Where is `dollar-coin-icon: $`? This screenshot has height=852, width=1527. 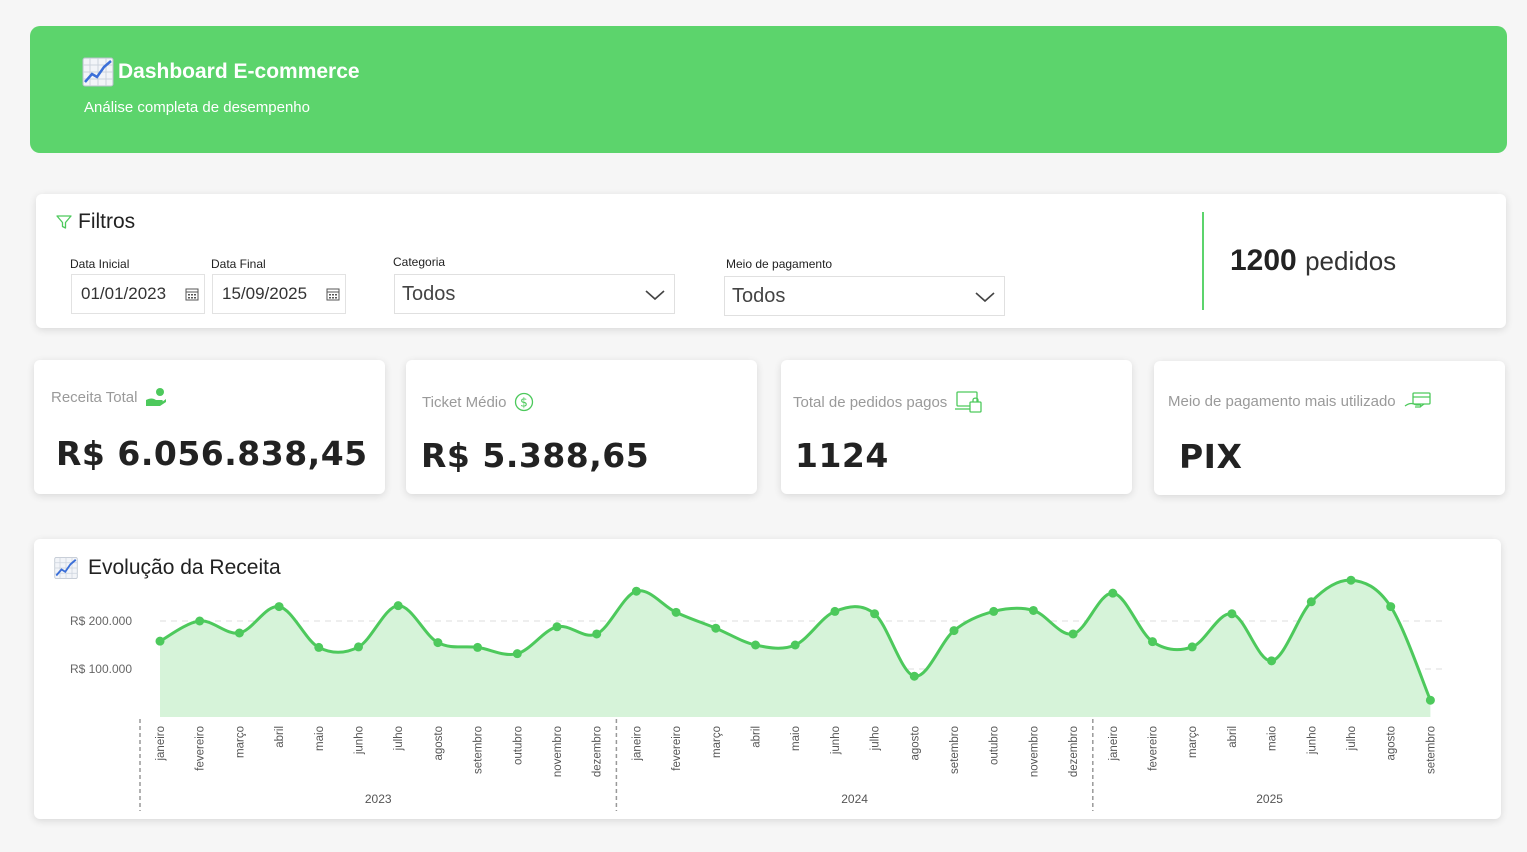 dollar-coin-icon: $ is located at coordinates (524, 402).